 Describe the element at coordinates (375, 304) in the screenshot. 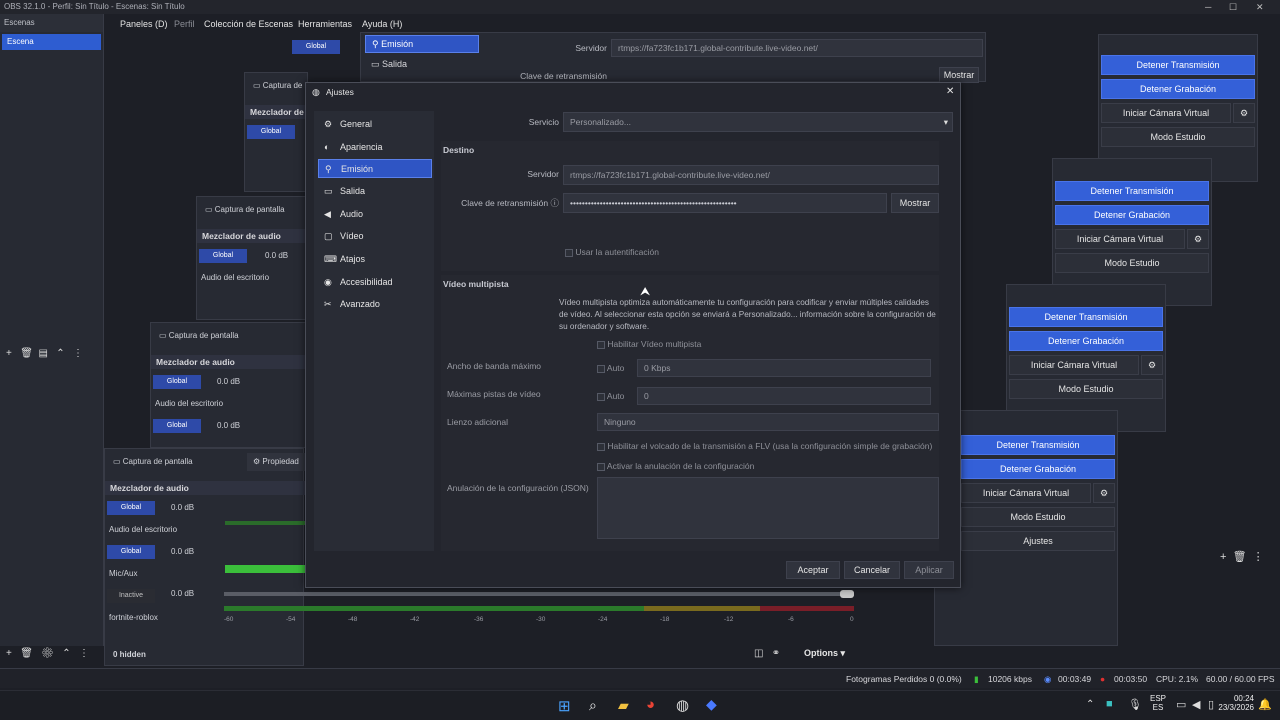

I see `nav-avanzado: ✂ Avanzado` at that location.